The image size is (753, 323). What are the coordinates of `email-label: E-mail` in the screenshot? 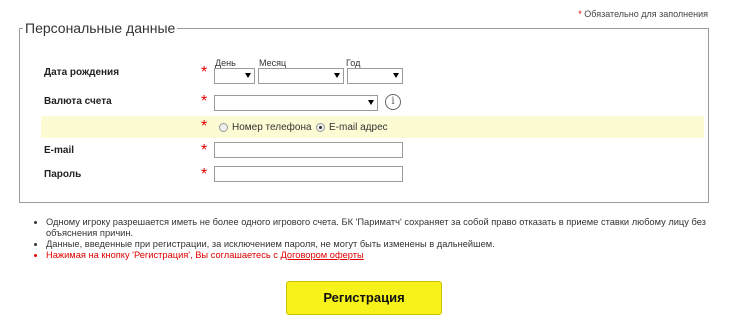 It's located at (59, 150).